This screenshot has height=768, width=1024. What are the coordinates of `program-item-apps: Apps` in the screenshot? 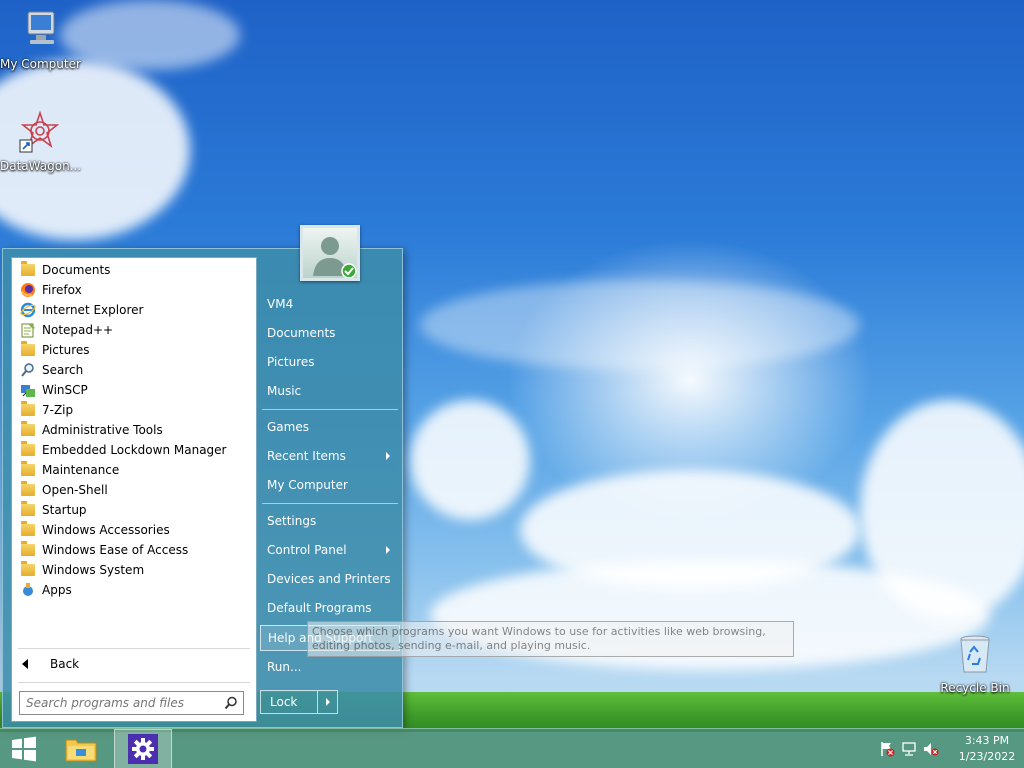 It's located at (134, 590).